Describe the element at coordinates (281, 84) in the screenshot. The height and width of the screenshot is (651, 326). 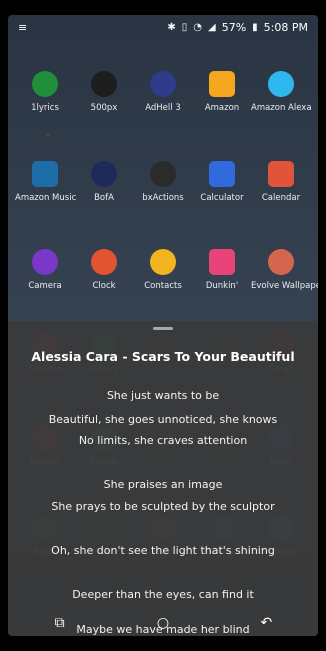
I see `alexa-icon` at that location.